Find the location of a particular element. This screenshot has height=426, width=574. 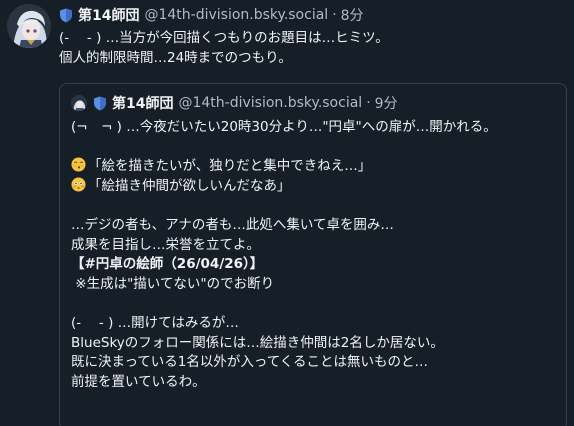

quote-line-with-emoji: 「絵を描きたいが、独りだと集中できねえ…」 is located at coordinates (316, 167).